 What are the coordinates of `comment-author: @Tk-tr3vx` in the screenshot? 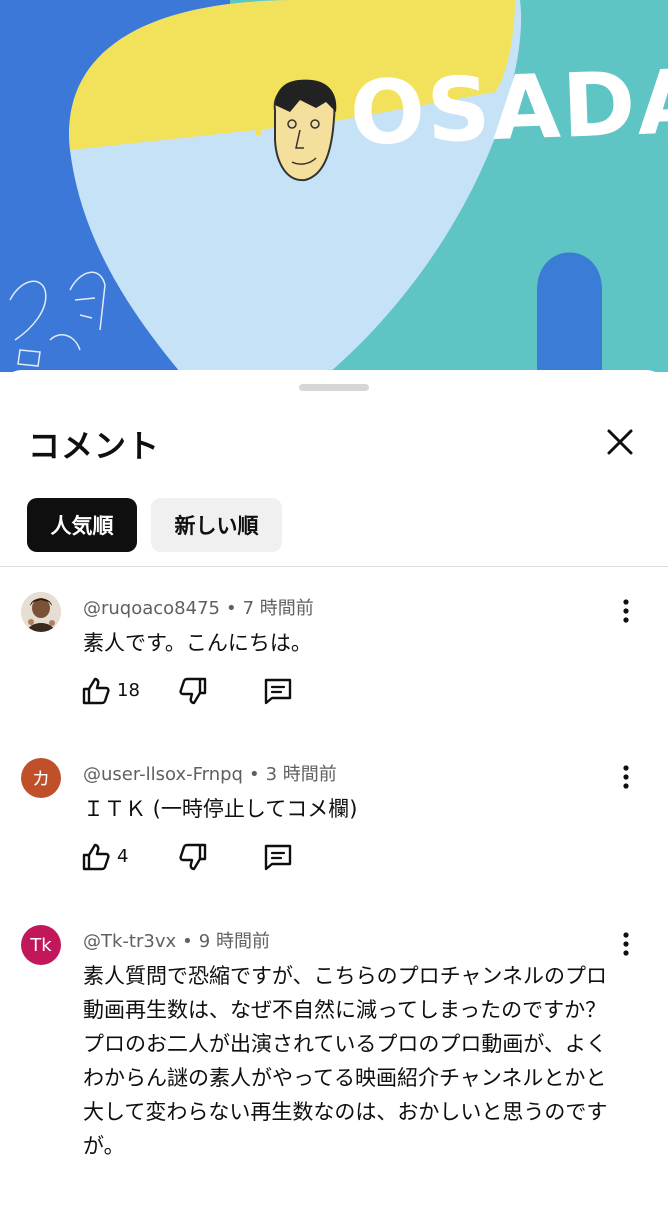 It's located at (129, 941).